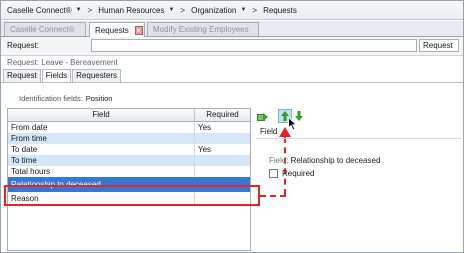 The image size is (464, 253). What do you see at coordinates (56, 76) in the screenshot?
I see `tab-fields: Fields` at bounding box center [56, 76].